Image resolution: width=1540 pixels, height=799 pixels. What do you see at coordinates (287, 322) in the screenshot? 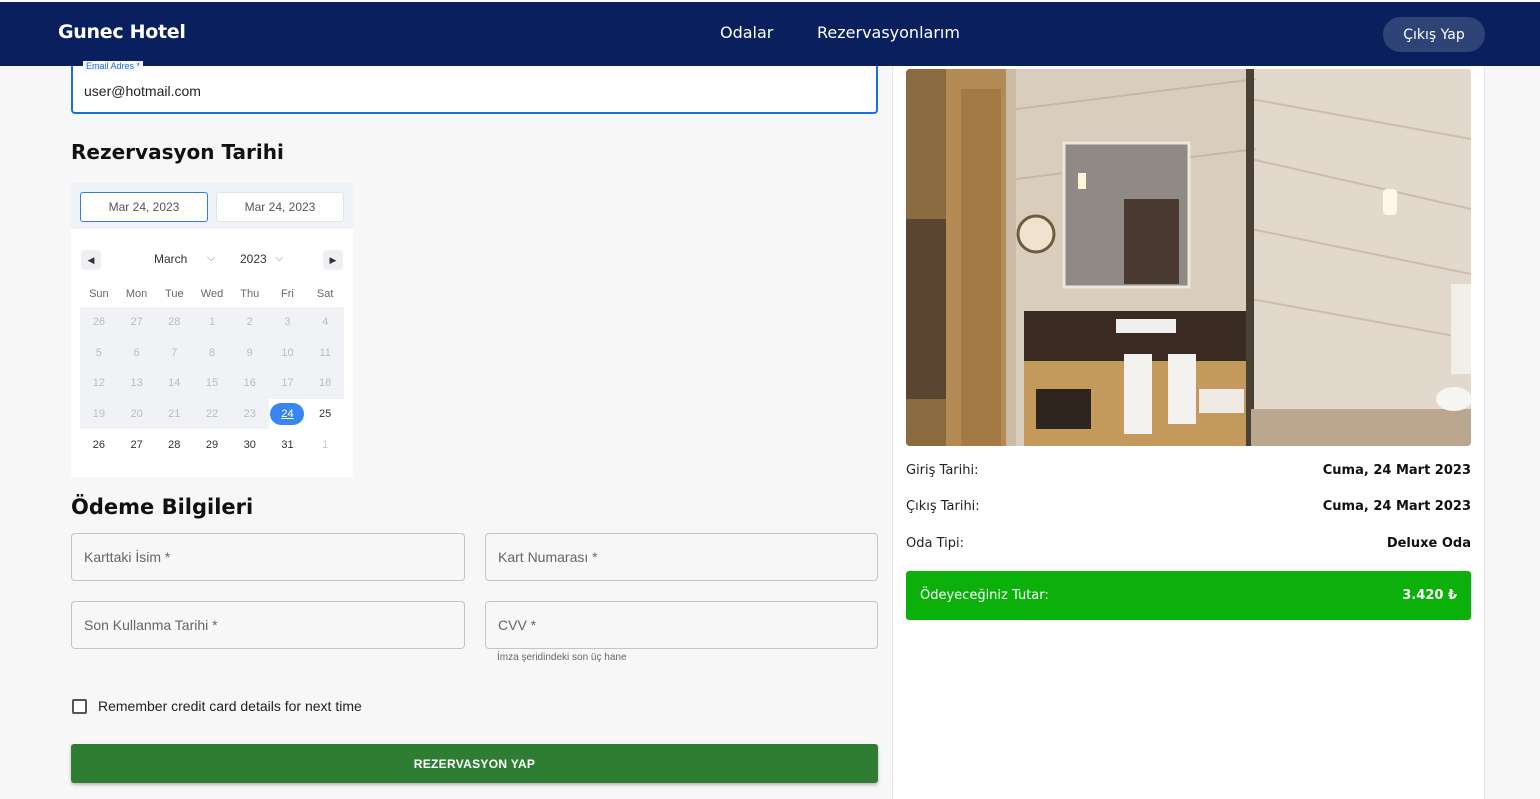
I see `calendar-day: 3` at bounding box center [287, 322].